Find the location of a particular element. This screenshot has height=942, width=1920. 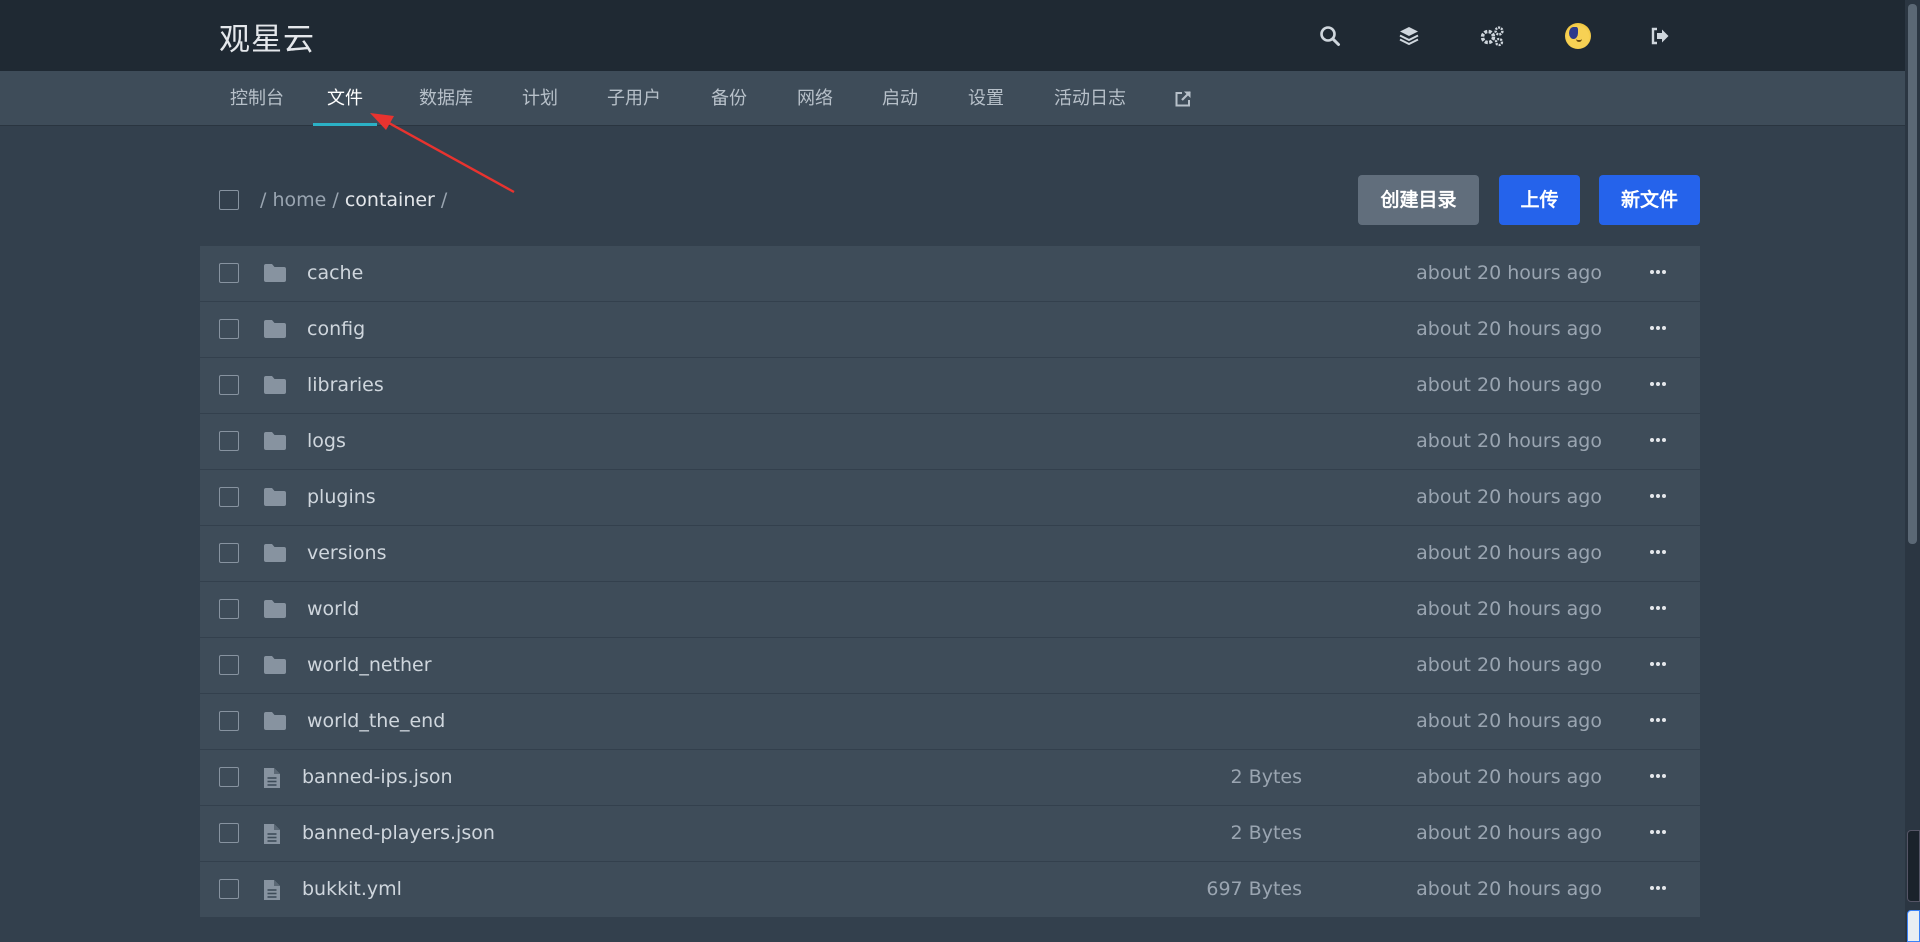

tab-startup: 启动 is located at coordinates (900, 98).